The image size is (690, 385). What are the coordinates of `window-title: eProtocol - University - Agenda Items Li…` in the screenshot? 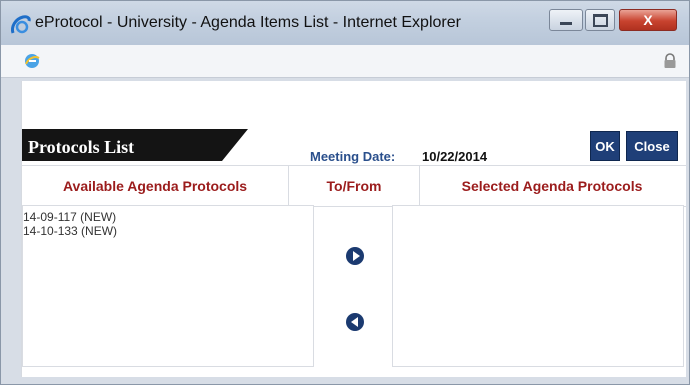 It's located at (248, 22).